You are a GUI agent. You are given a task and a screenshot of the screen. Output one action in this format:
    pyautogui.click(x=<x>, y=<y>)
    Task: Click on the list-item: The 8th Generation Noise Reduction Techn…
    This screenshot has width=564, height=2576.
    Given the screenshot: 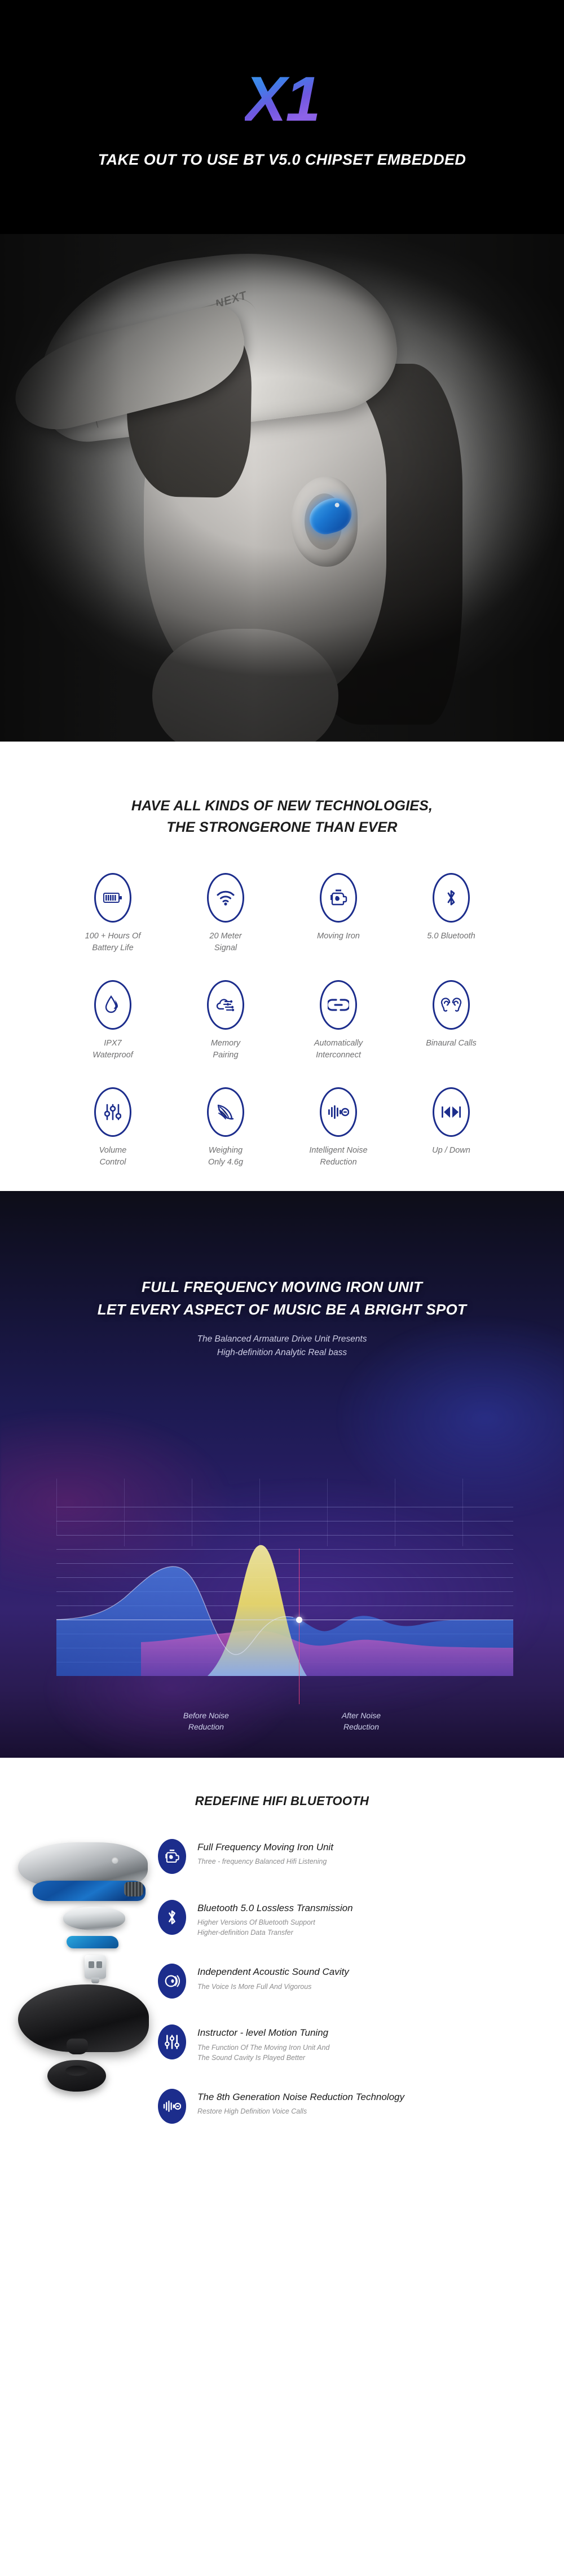 What is the action you would take?
    pyautogui.click(x=355, y=2106)
    